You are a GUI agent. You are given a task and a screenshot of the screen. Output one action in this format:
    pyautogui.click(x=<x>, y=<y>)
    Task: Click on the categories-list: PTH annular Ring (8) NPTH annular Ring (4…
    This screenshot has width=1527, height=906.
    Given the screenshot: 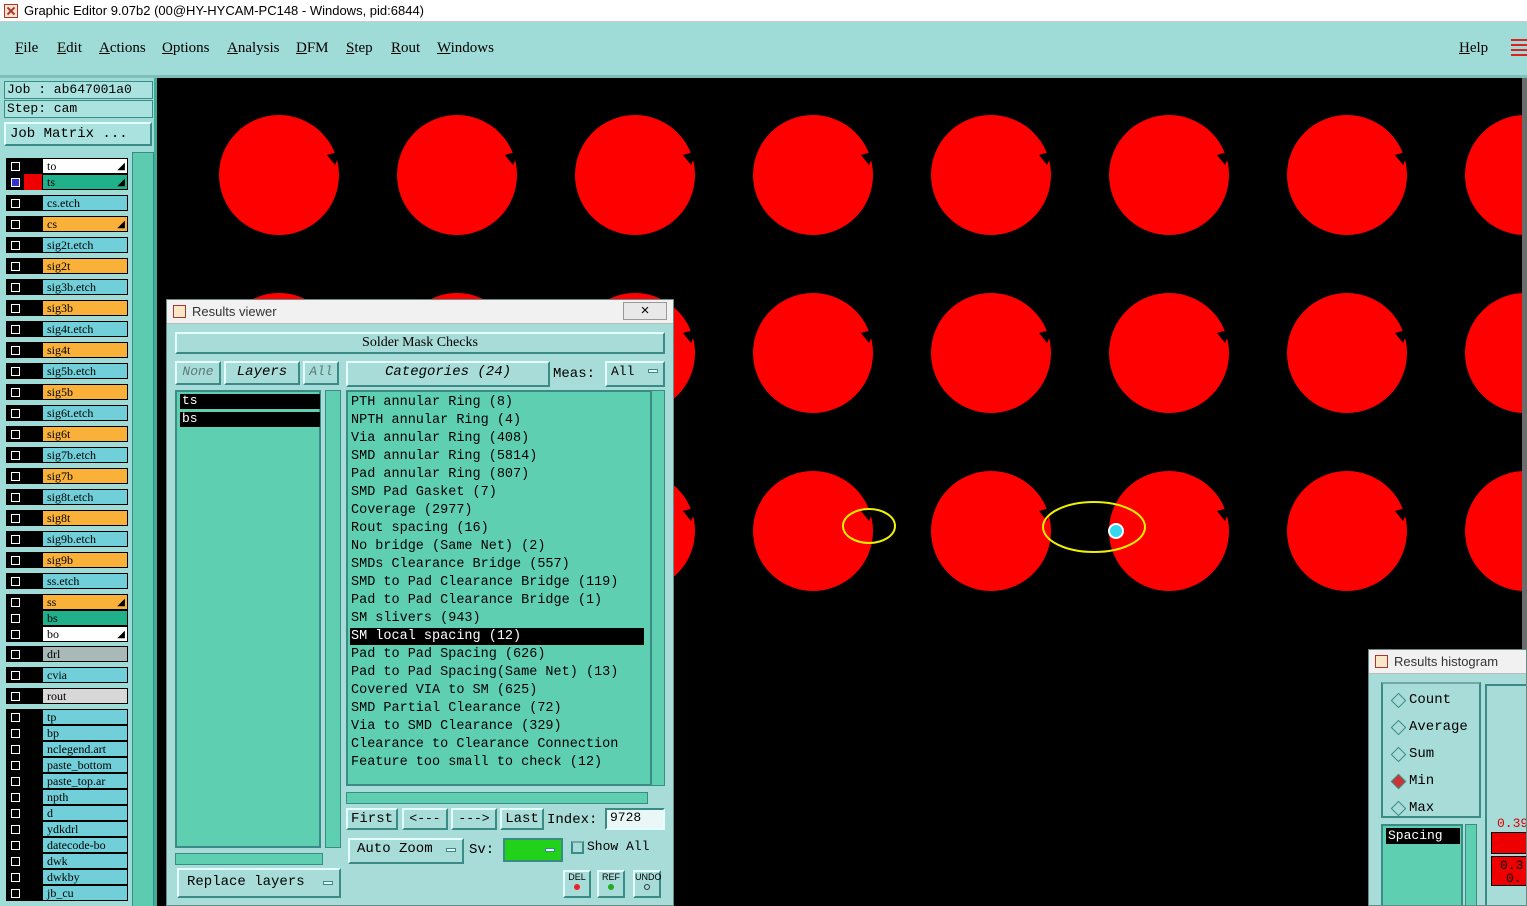 What is the action you would take?
    pyautogui.click(x=499, y=588)
    